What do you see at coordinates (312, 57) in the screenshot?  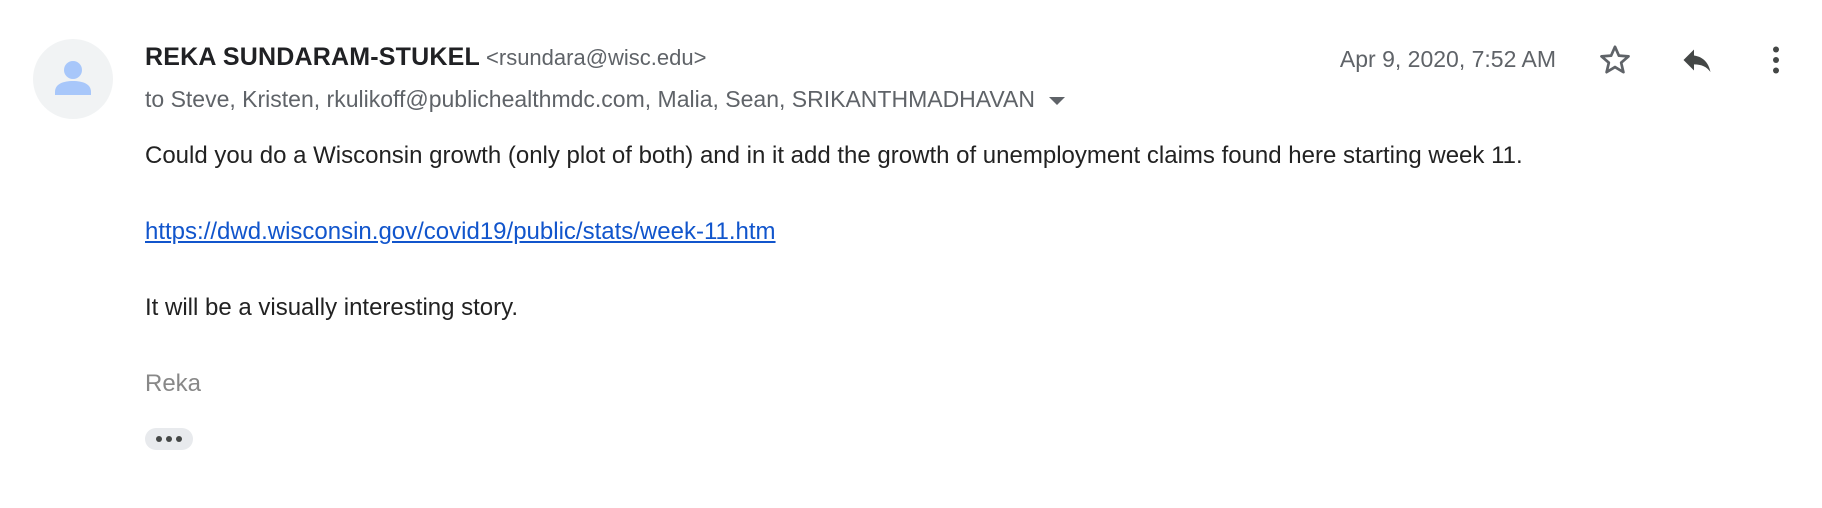 I see `sender-name: REKA SUNDARAM-STUKEL` at bounding box center [312, 57].